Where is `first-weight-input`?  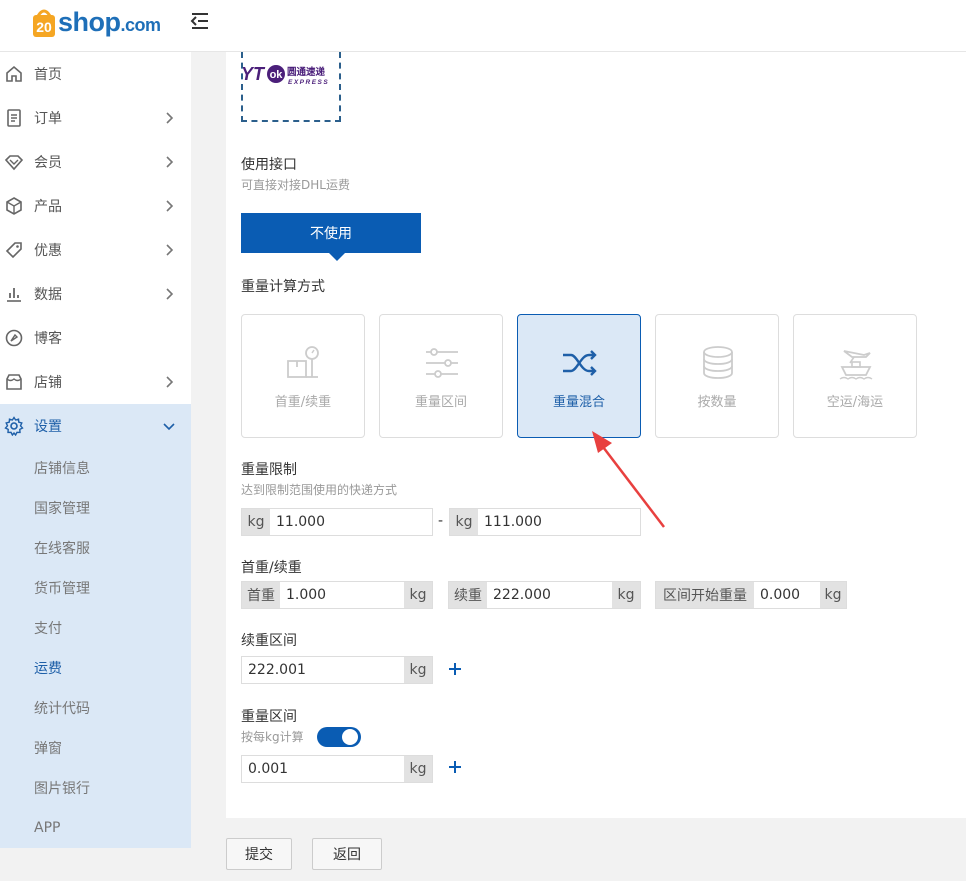
first-weight-input is located at coordinates (342, 595).